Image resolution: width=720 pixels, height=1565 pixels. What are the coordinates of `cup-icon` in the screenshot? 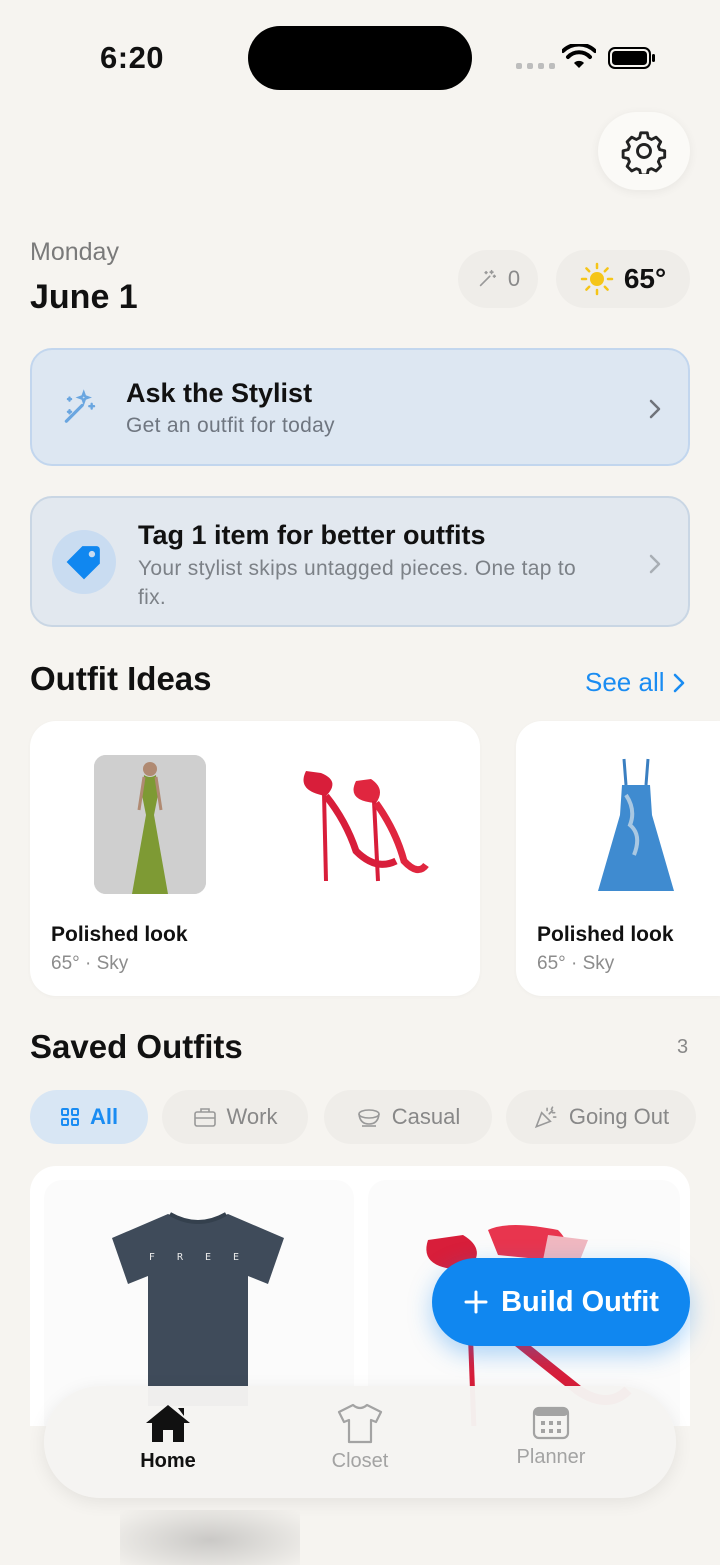 It's located at (368, 1118).